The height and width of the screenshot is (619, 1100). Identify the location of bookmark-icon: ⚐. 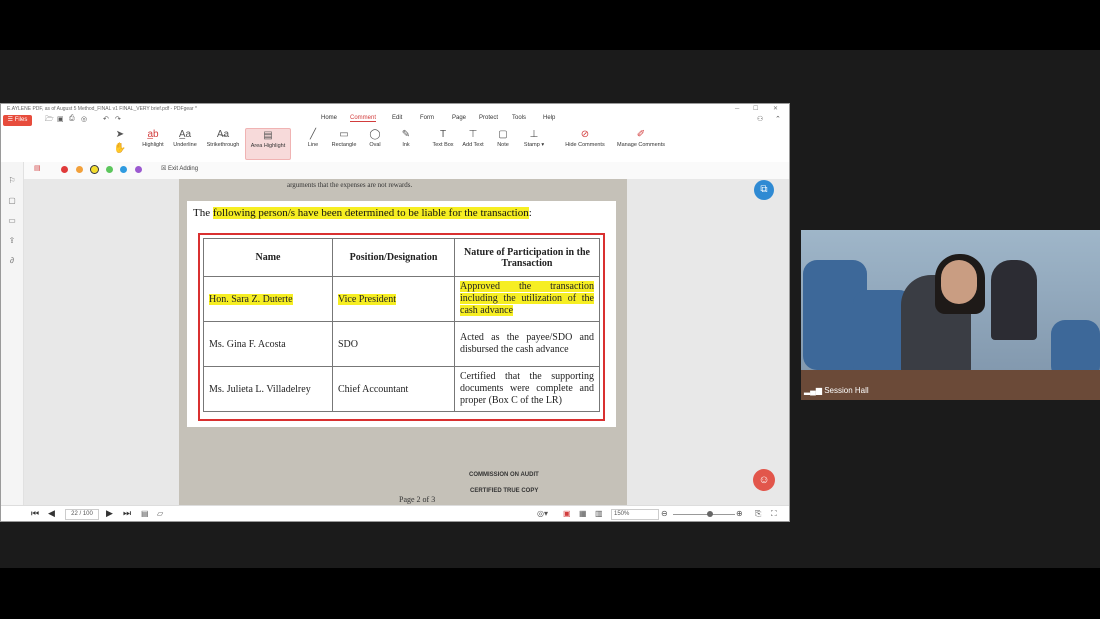
(12, 181).